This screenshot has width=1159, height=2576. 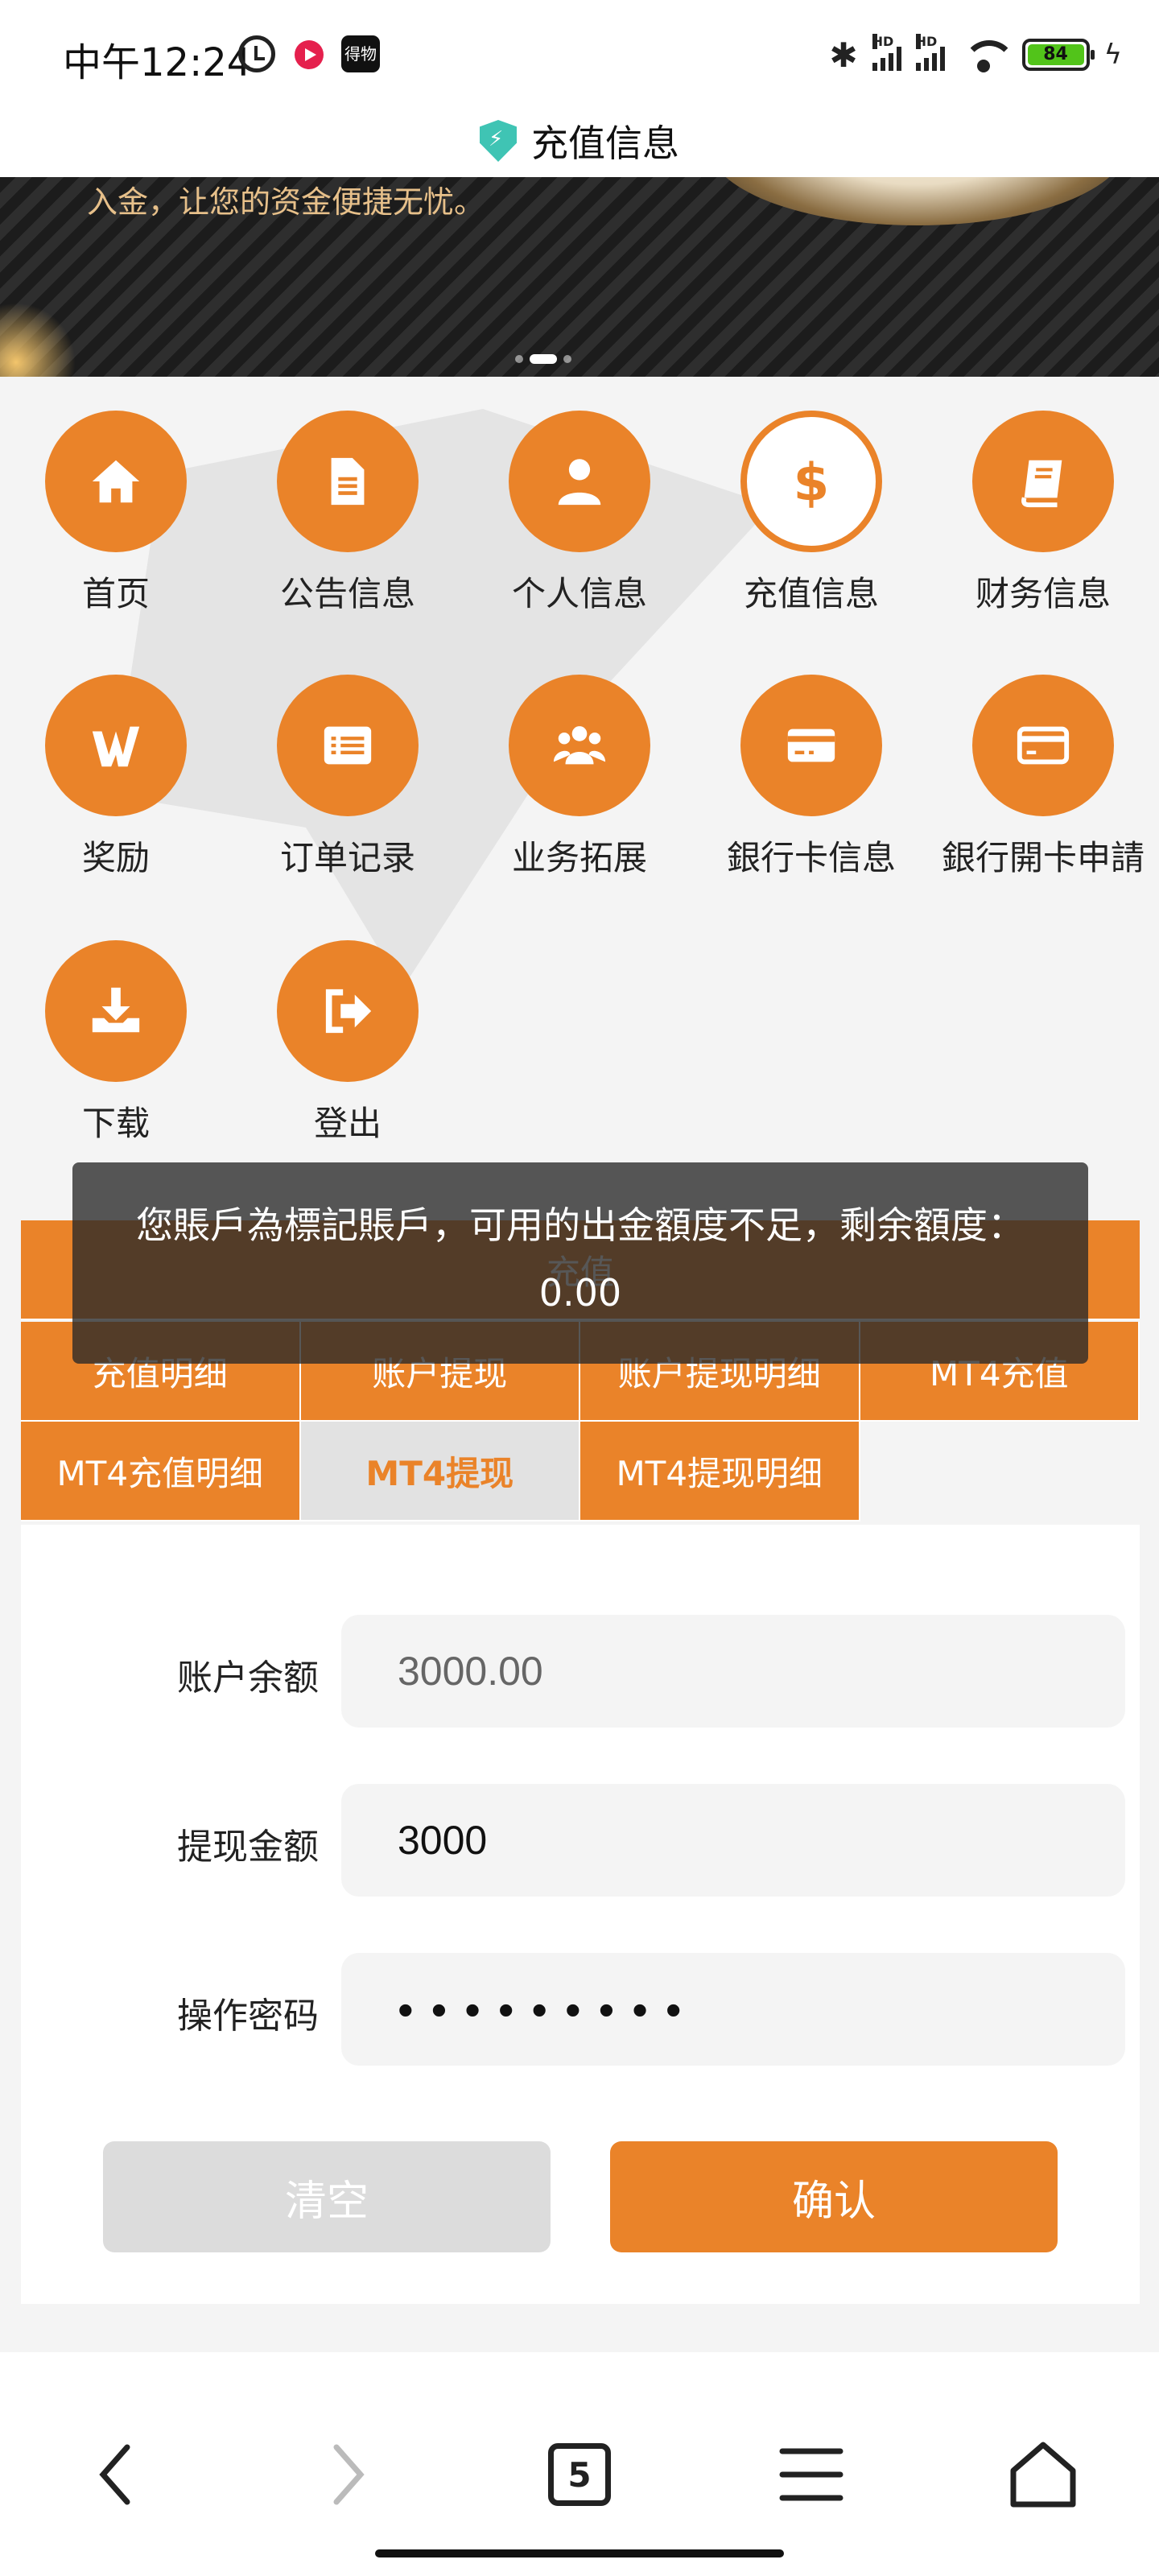 I want to click on menu-item-business: 业务拓展, so click(x=579, y=777).